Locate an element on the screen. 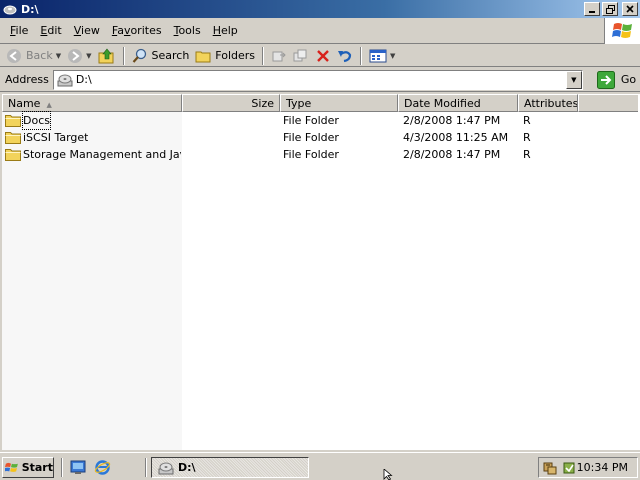 Image resolution: width=640 pixels, height=480 pixels. file-name: iSCSI Target is located at coordinates (56, 137).